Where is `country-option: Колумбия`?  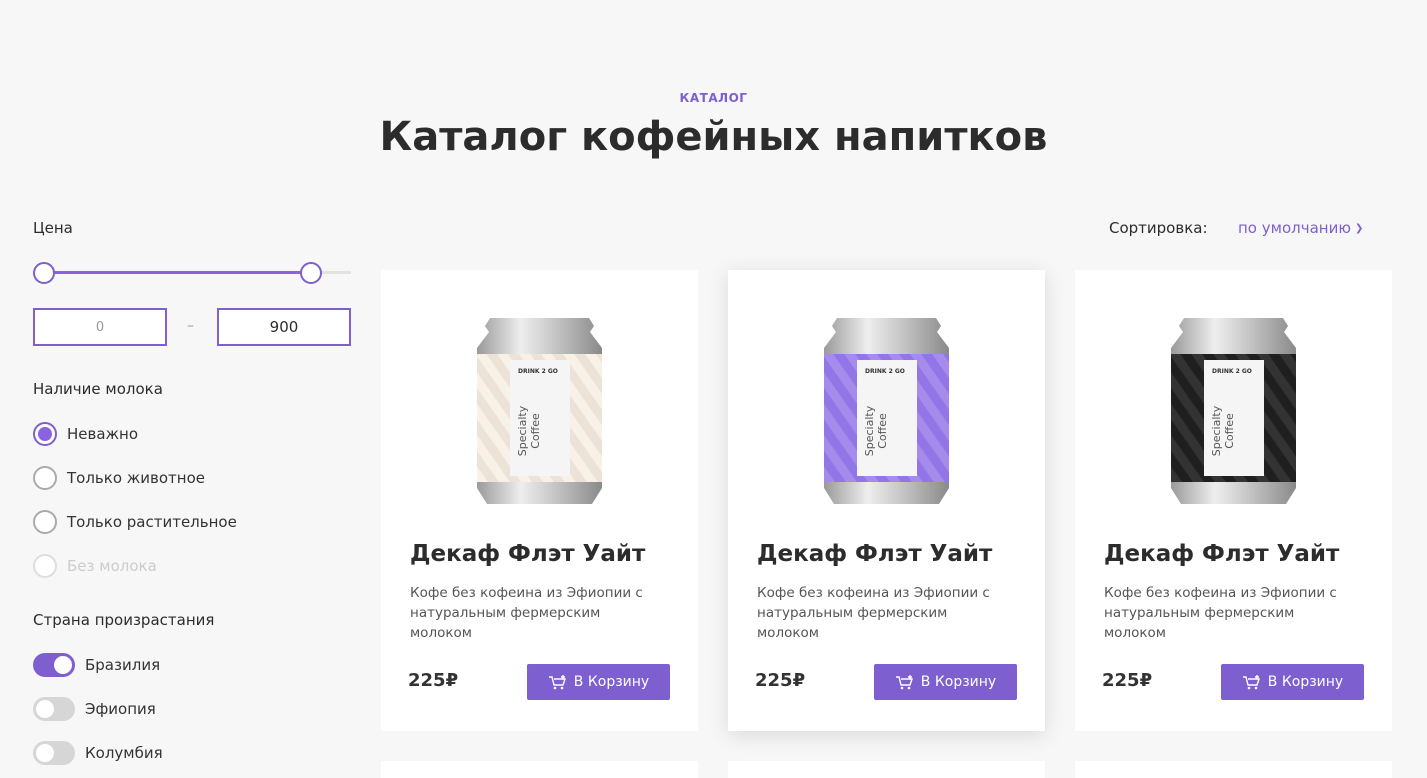
country-option: Колумбия is located at coordinates (98, 753).